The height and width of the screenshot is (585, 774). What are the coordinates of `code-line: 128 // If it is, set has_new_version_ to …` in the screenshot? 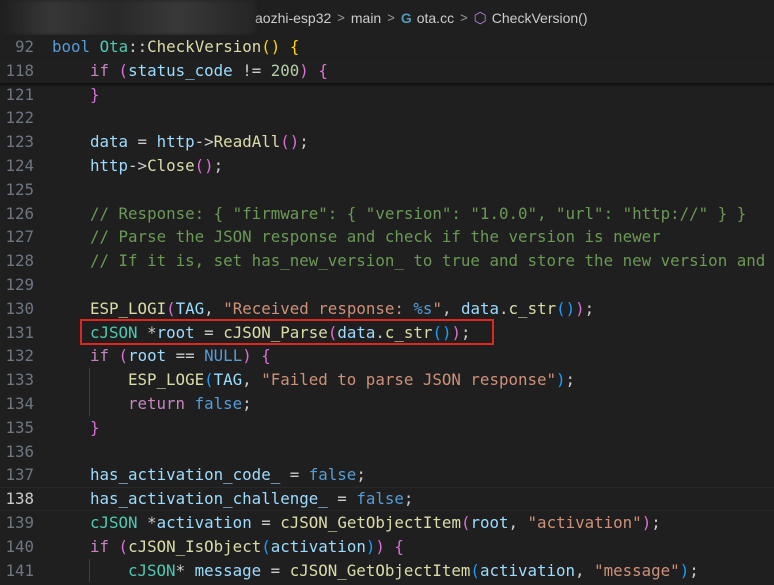 It's located at (387, 261).